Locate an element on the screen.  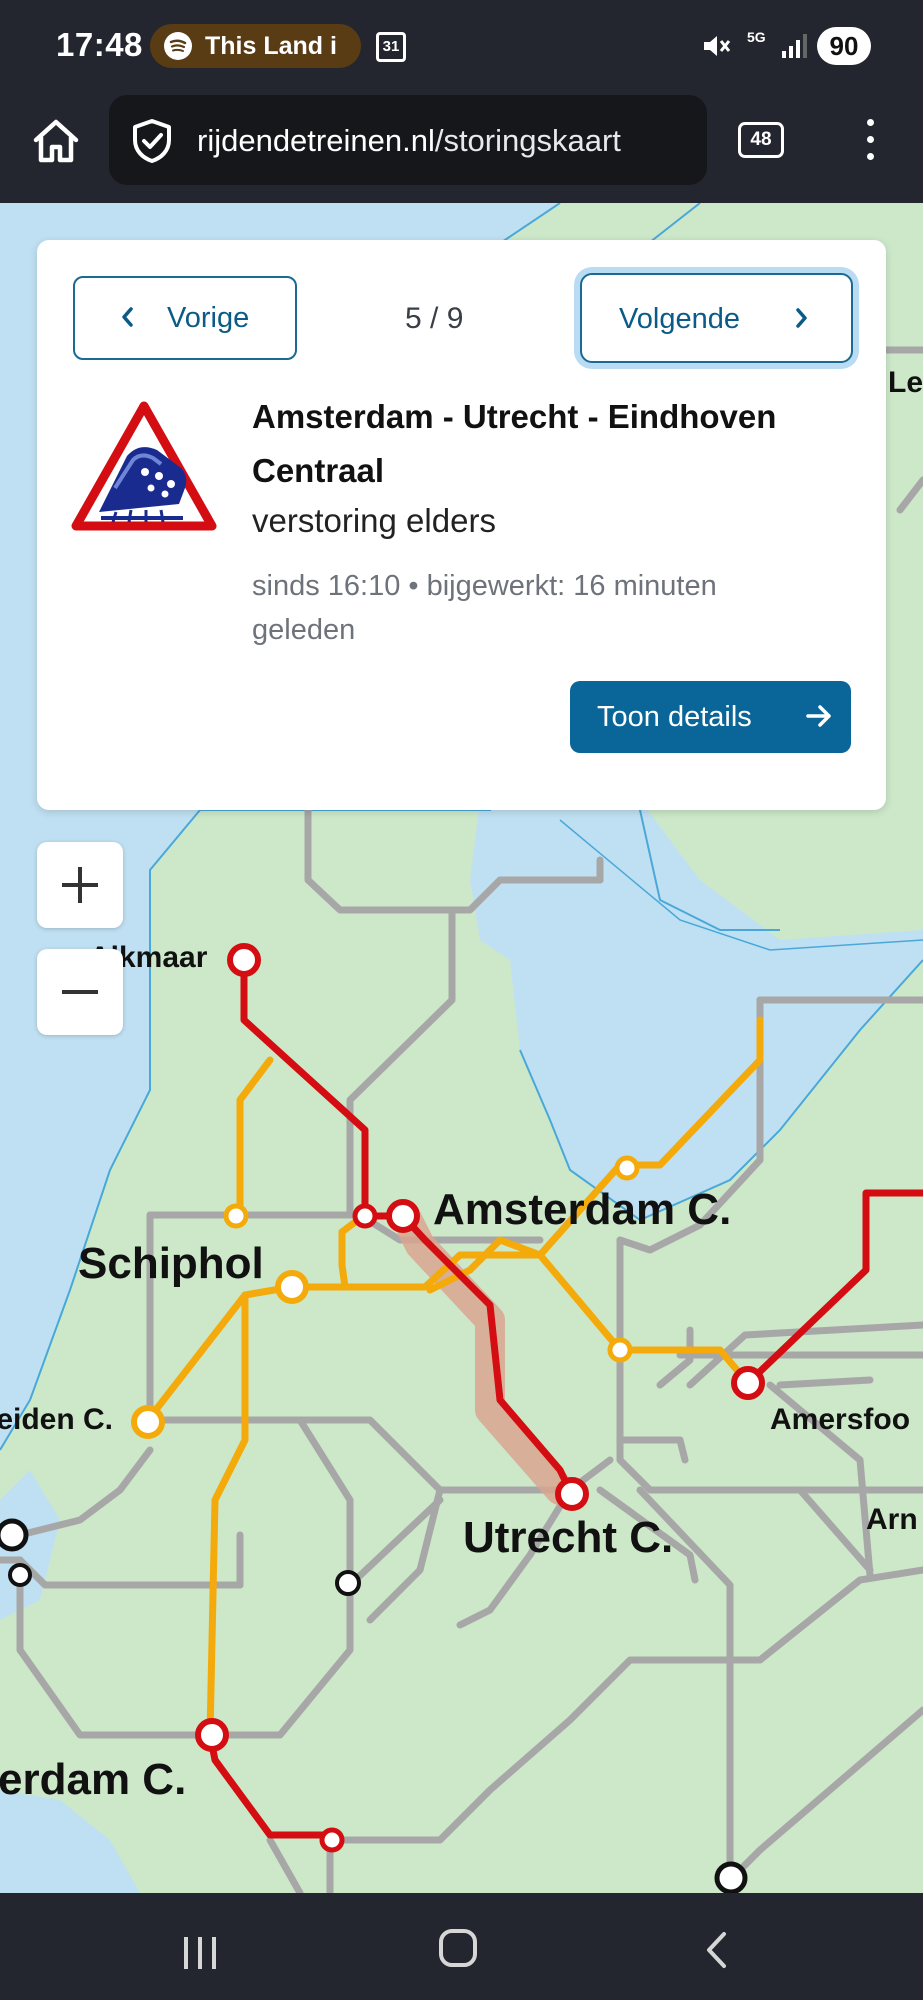
mute-icon is located at coordinates (716, 48).